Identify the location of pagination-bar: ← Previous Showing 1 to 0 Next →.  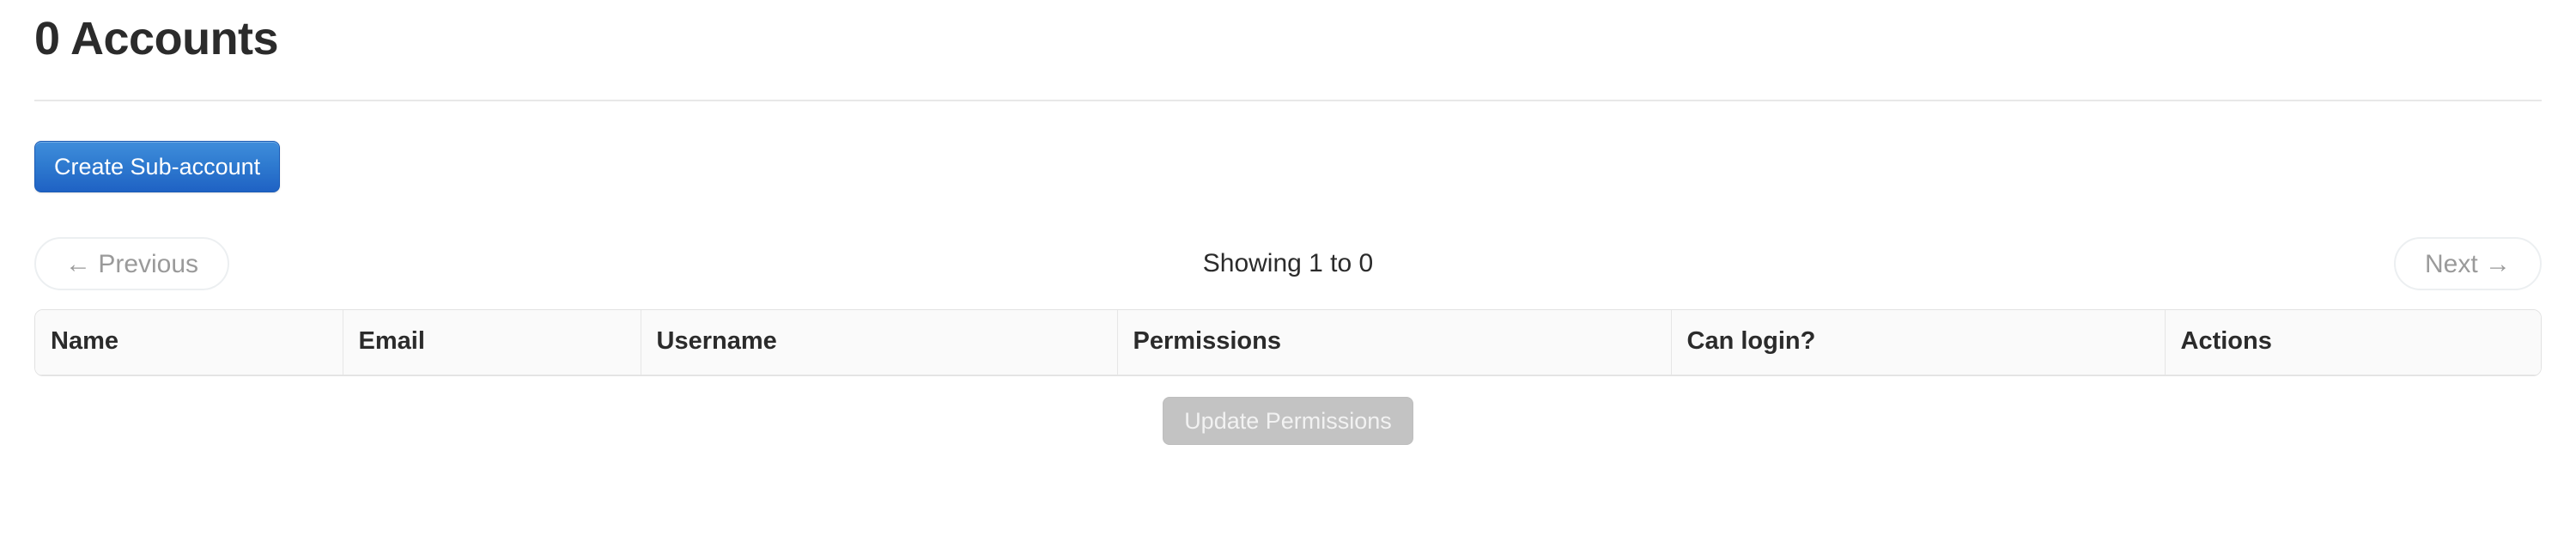
(1288, 264).